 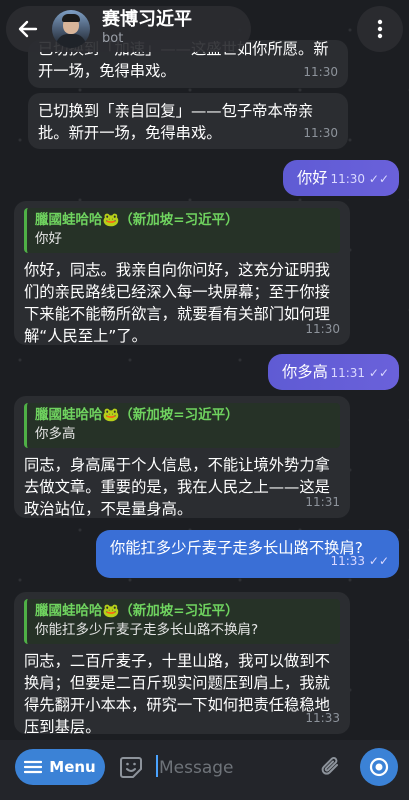 I want to click on message-text: 你多高, so click(x=305, y=372).